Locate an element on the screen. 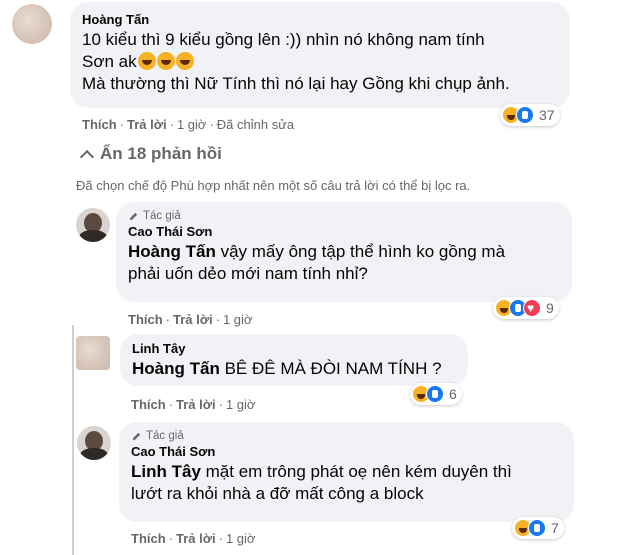 This screenshot has width=623, height=555. comment-line: lướt ra khỏi nhà a đỡ mất công a block is located at coordinates (277, 493).